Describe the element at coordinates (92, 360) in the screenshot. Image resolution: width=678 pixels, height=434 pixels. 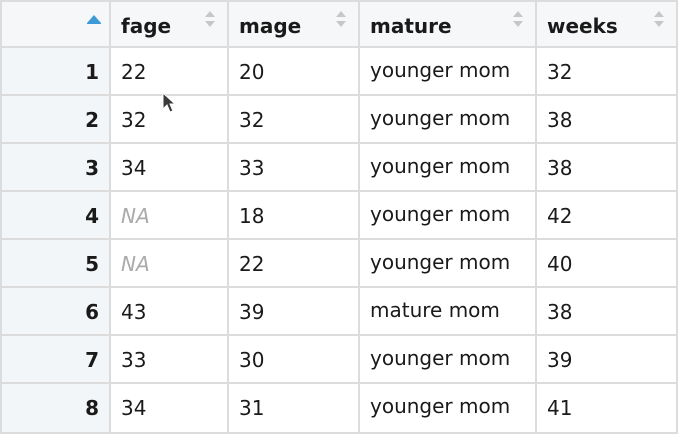
I see `row-number-label: 7` at that location.